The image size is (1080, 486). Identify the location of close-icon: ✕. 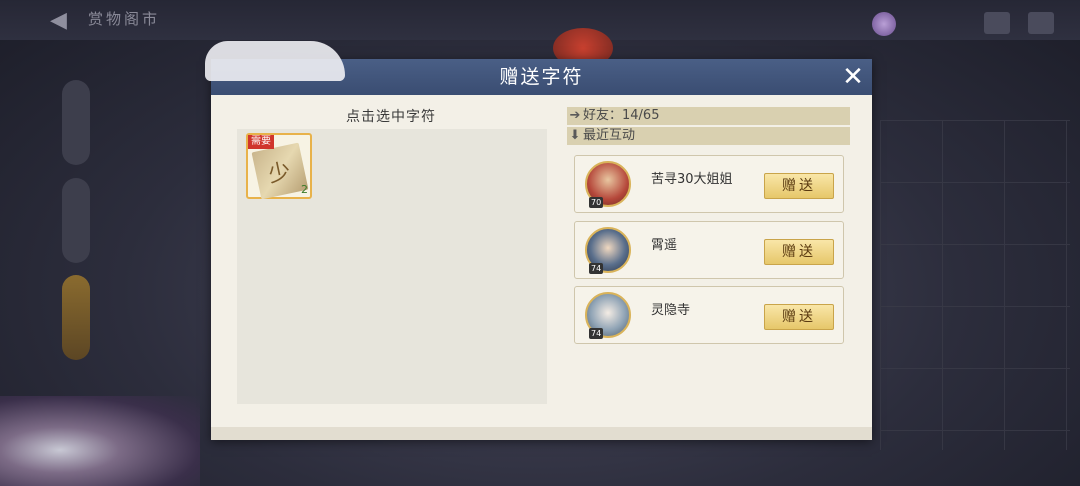
(853, 77).